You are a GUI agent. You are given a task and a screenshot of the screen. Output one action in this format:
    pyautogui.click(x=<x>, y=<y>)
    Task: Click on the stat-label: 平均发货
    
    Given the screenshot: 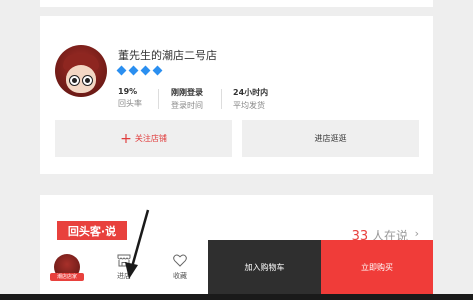 What is the action you would take?
    pyautogui.click(x=249, y=105)
    